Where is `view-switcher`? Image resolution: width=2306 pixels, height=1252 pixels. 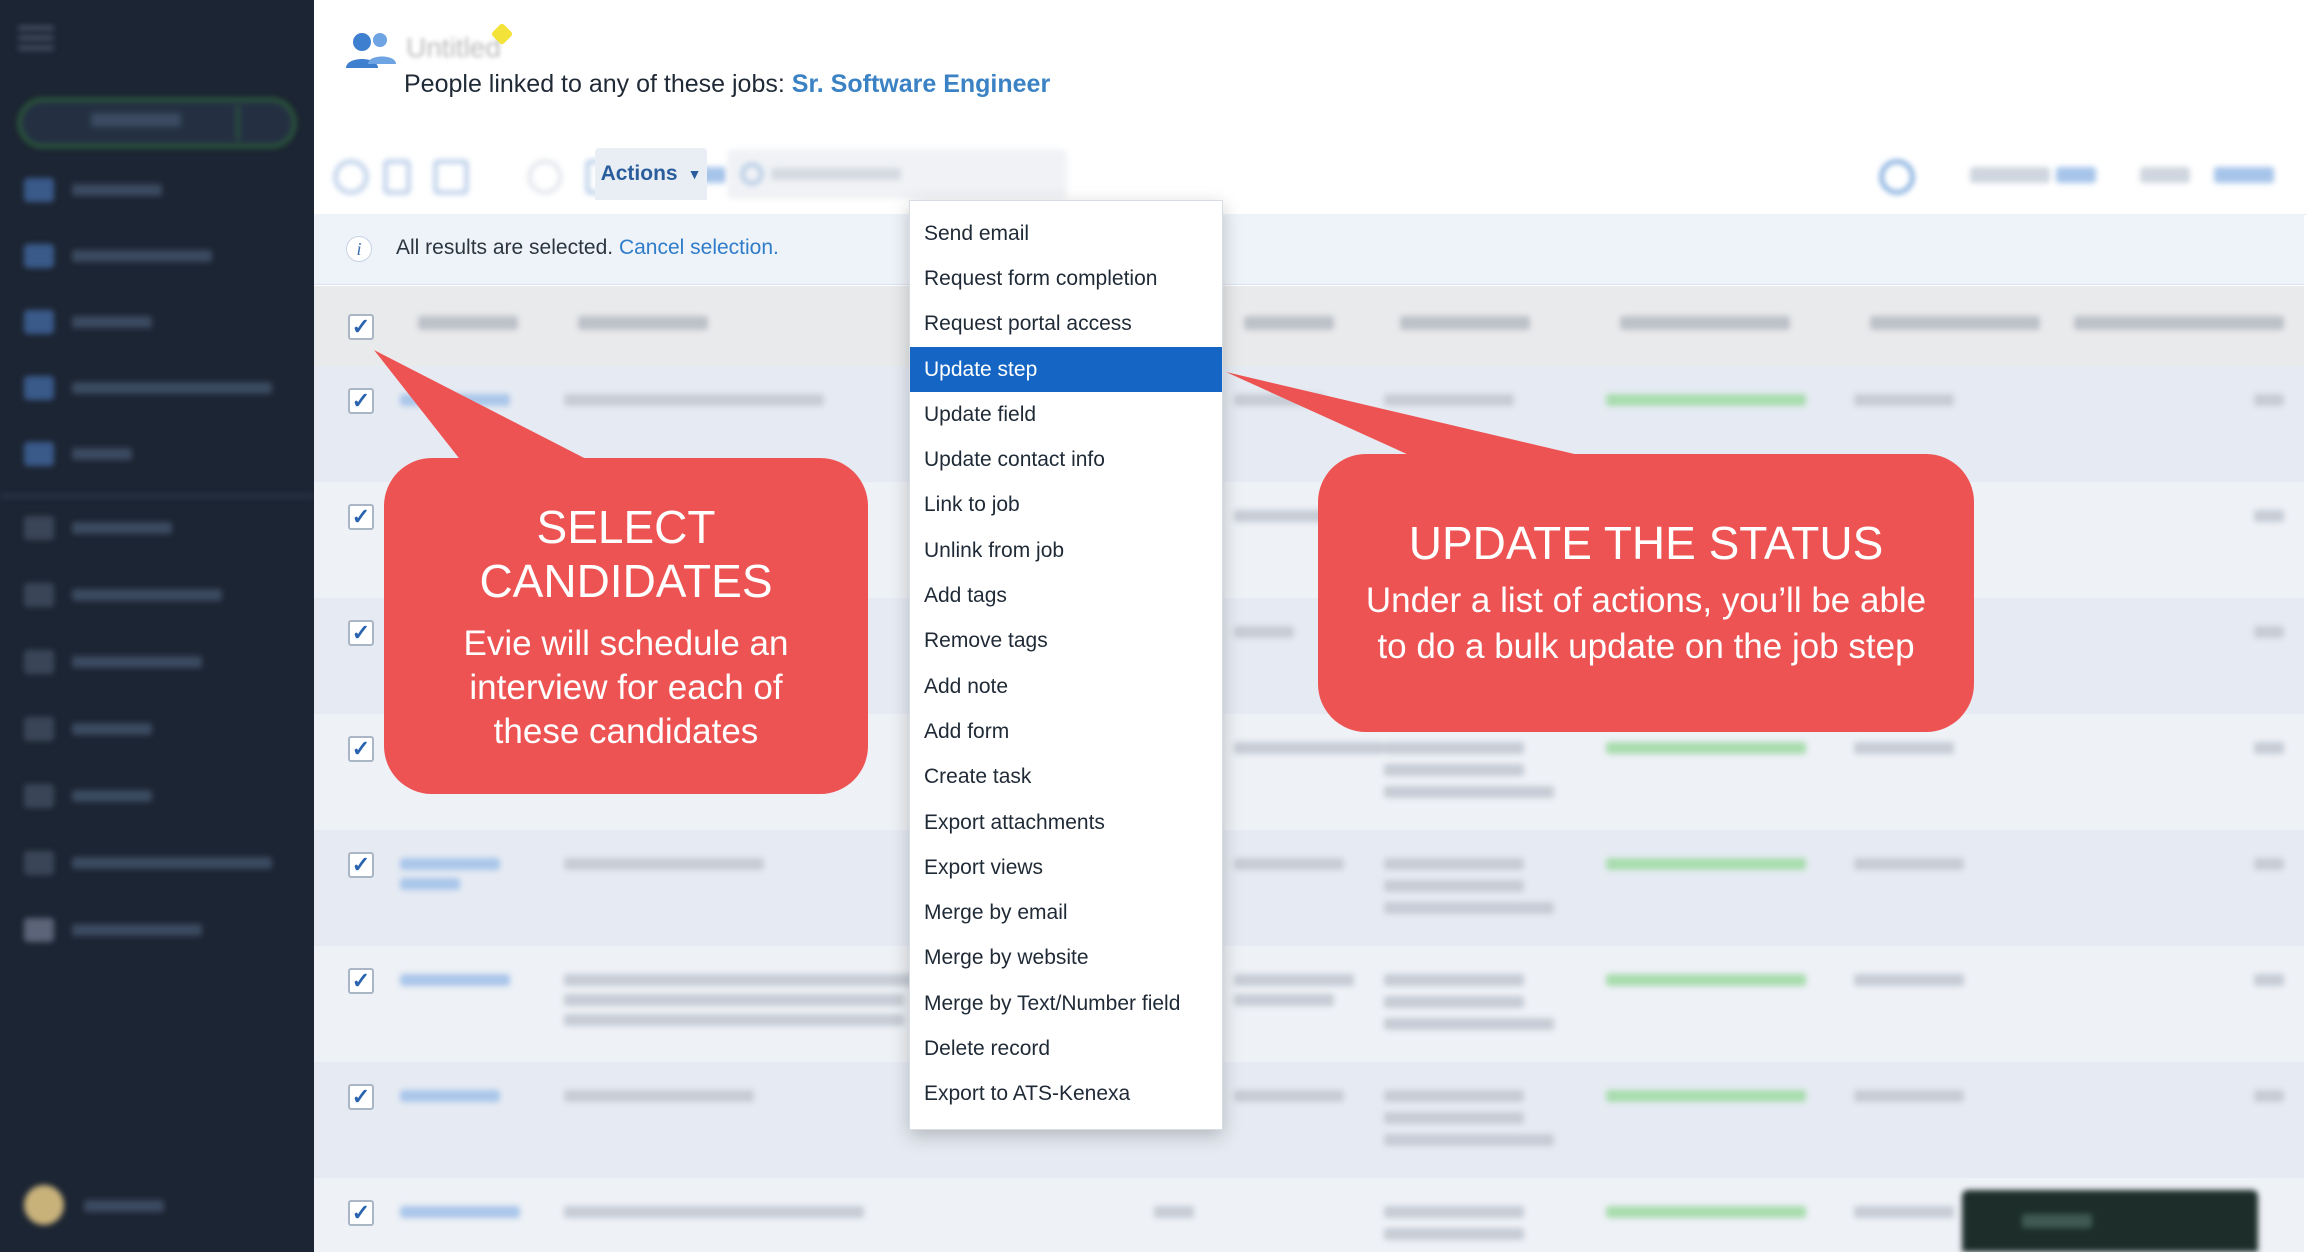 view-switcher is located at coordinates (157, 123).